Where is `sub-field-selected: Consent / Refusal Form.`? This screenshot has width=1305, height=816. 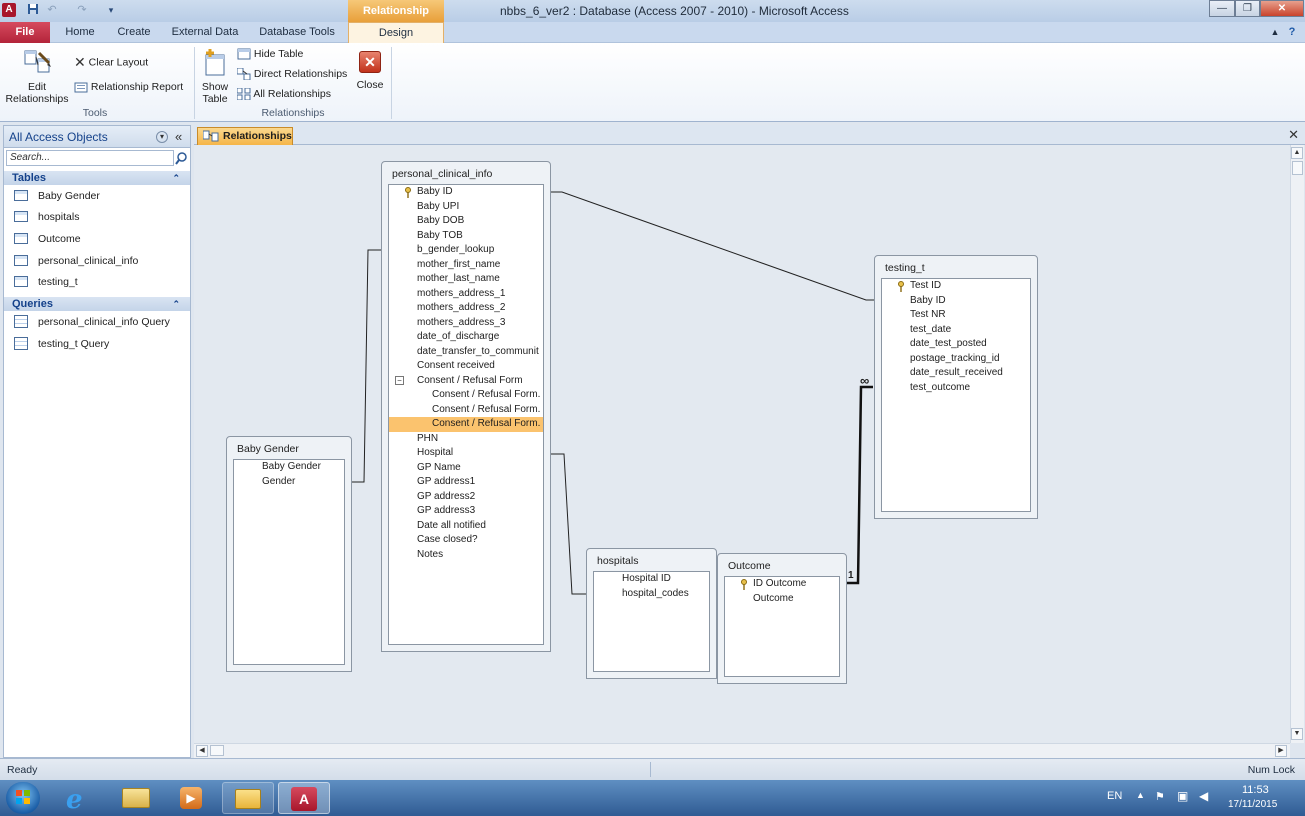
sub-field-selected: Consent / Refusal Form. is located at coordinates (466, 424).